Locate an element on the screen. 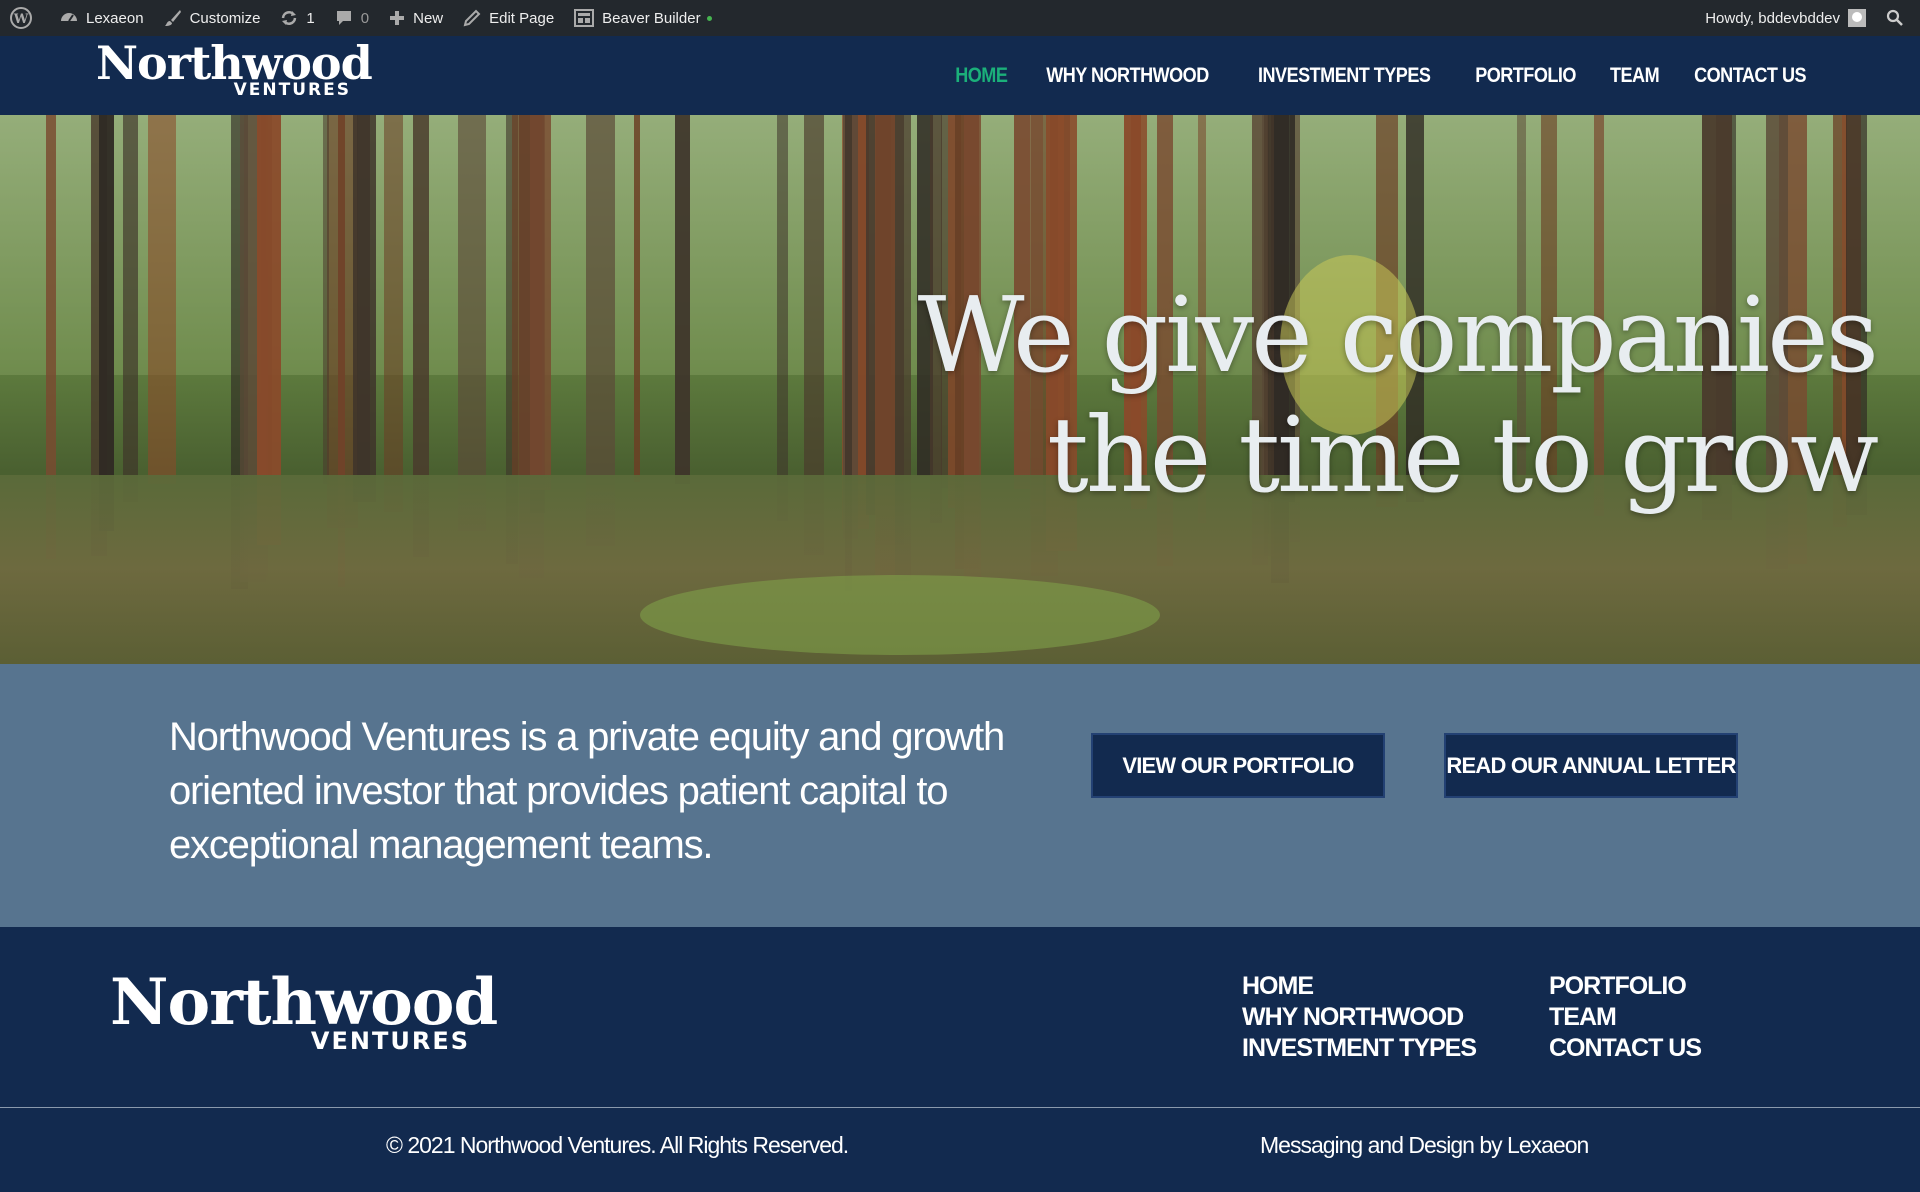 The height and width of the screenshot is (1192, 1920). updates-link: 1 is located at coordinates (297, 18).